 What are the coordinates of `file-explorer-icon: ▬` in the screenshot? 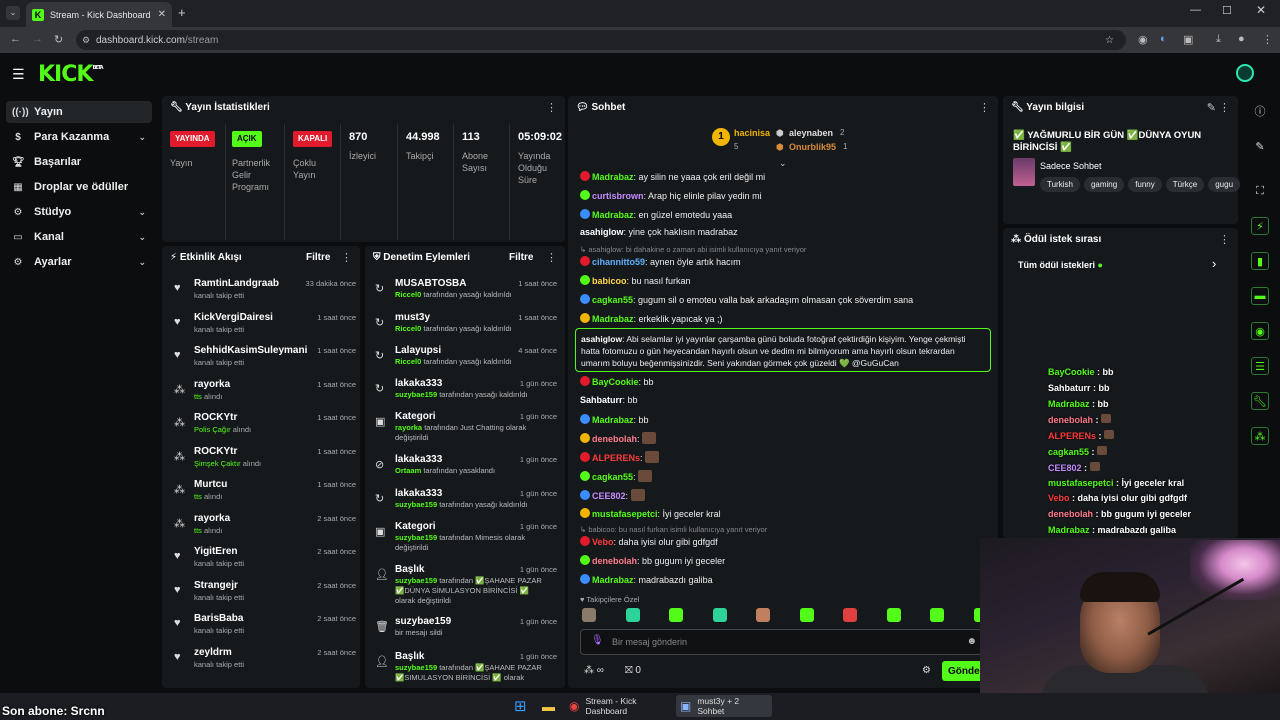 It's located at (548, 706).